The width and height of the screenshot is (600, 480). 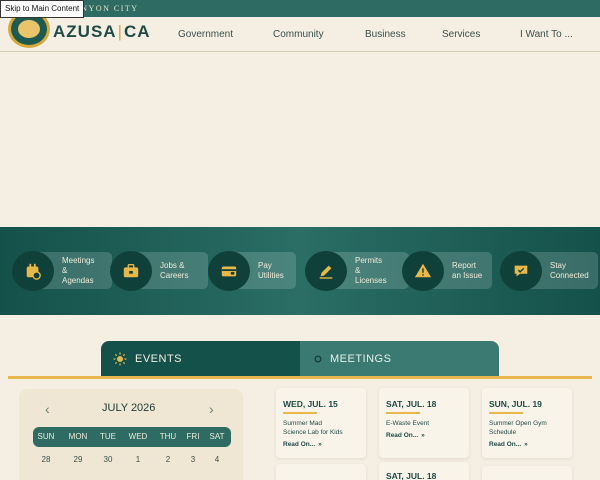 I want to click on calendar-day: 3, so click(x=193, y=459).